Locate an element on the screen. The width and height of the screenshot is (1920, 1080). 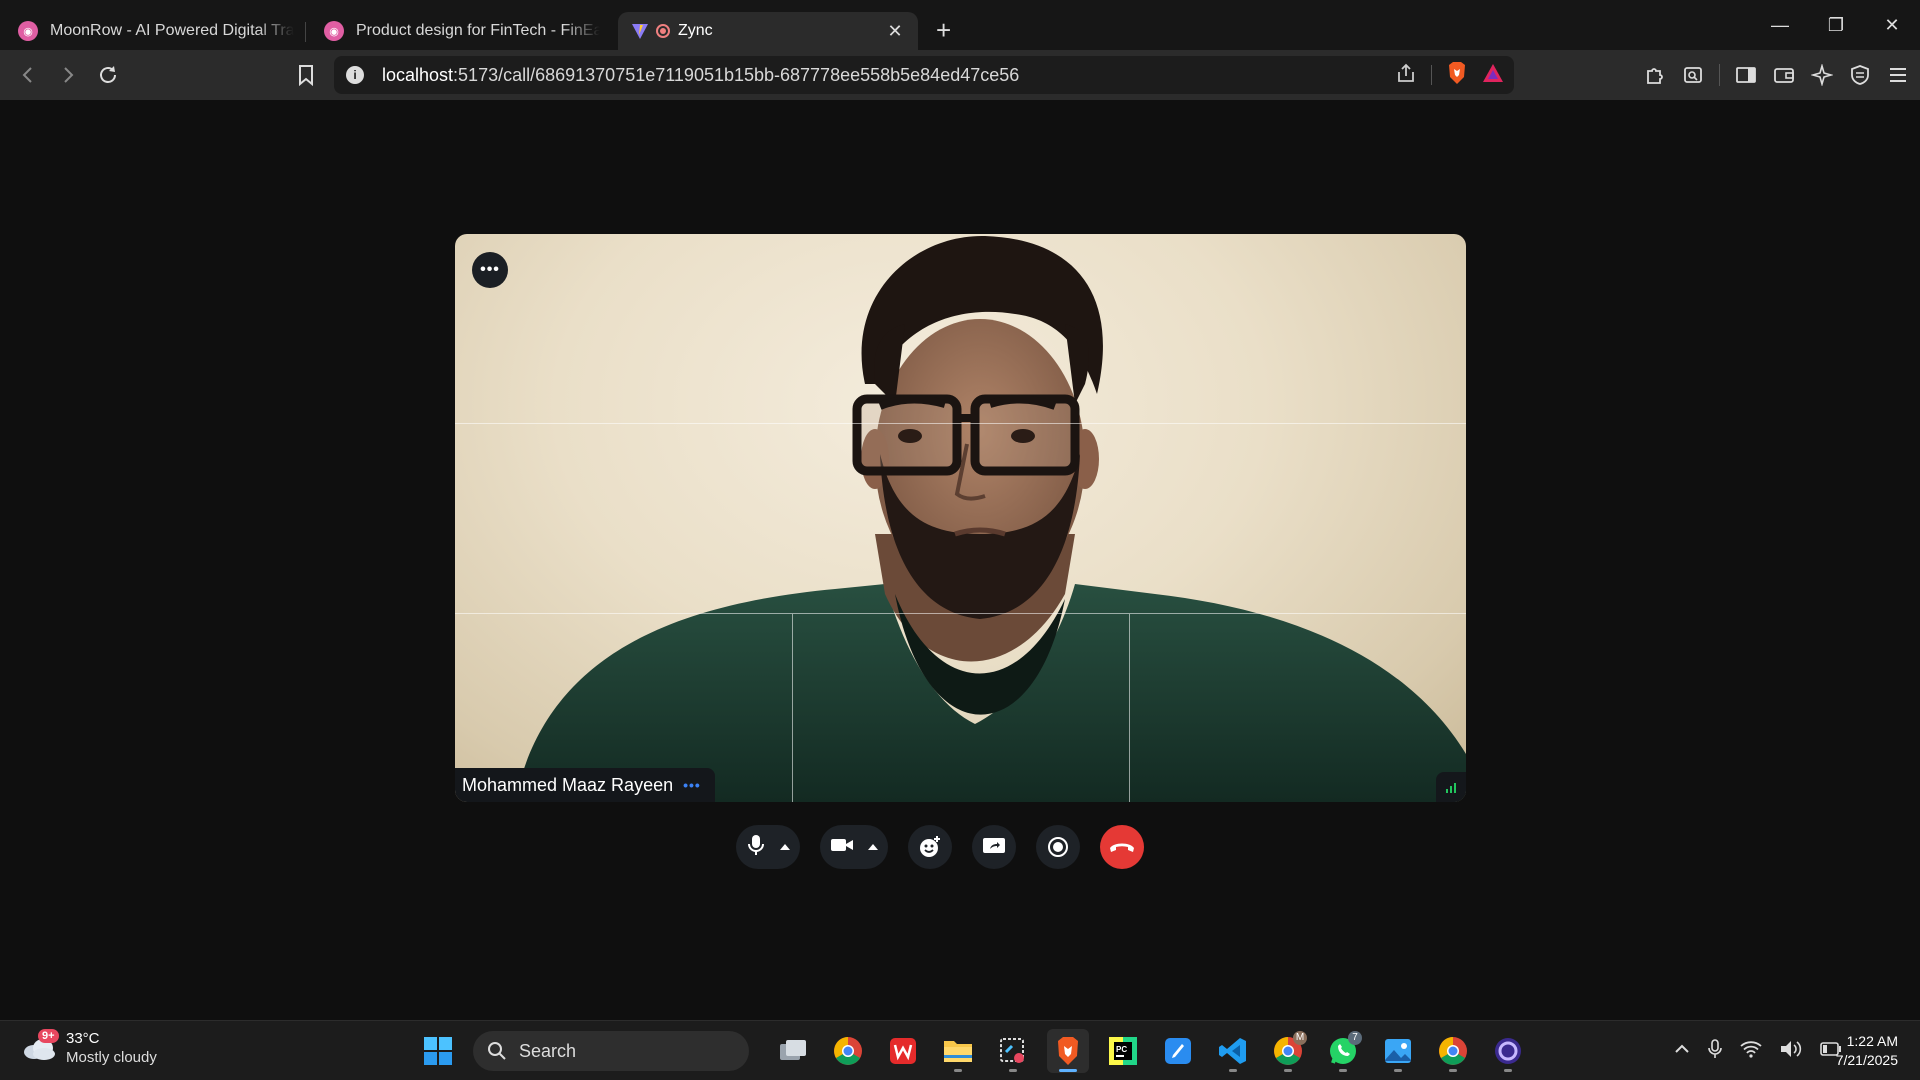
record-icon is located at coordinates (1058, 847).